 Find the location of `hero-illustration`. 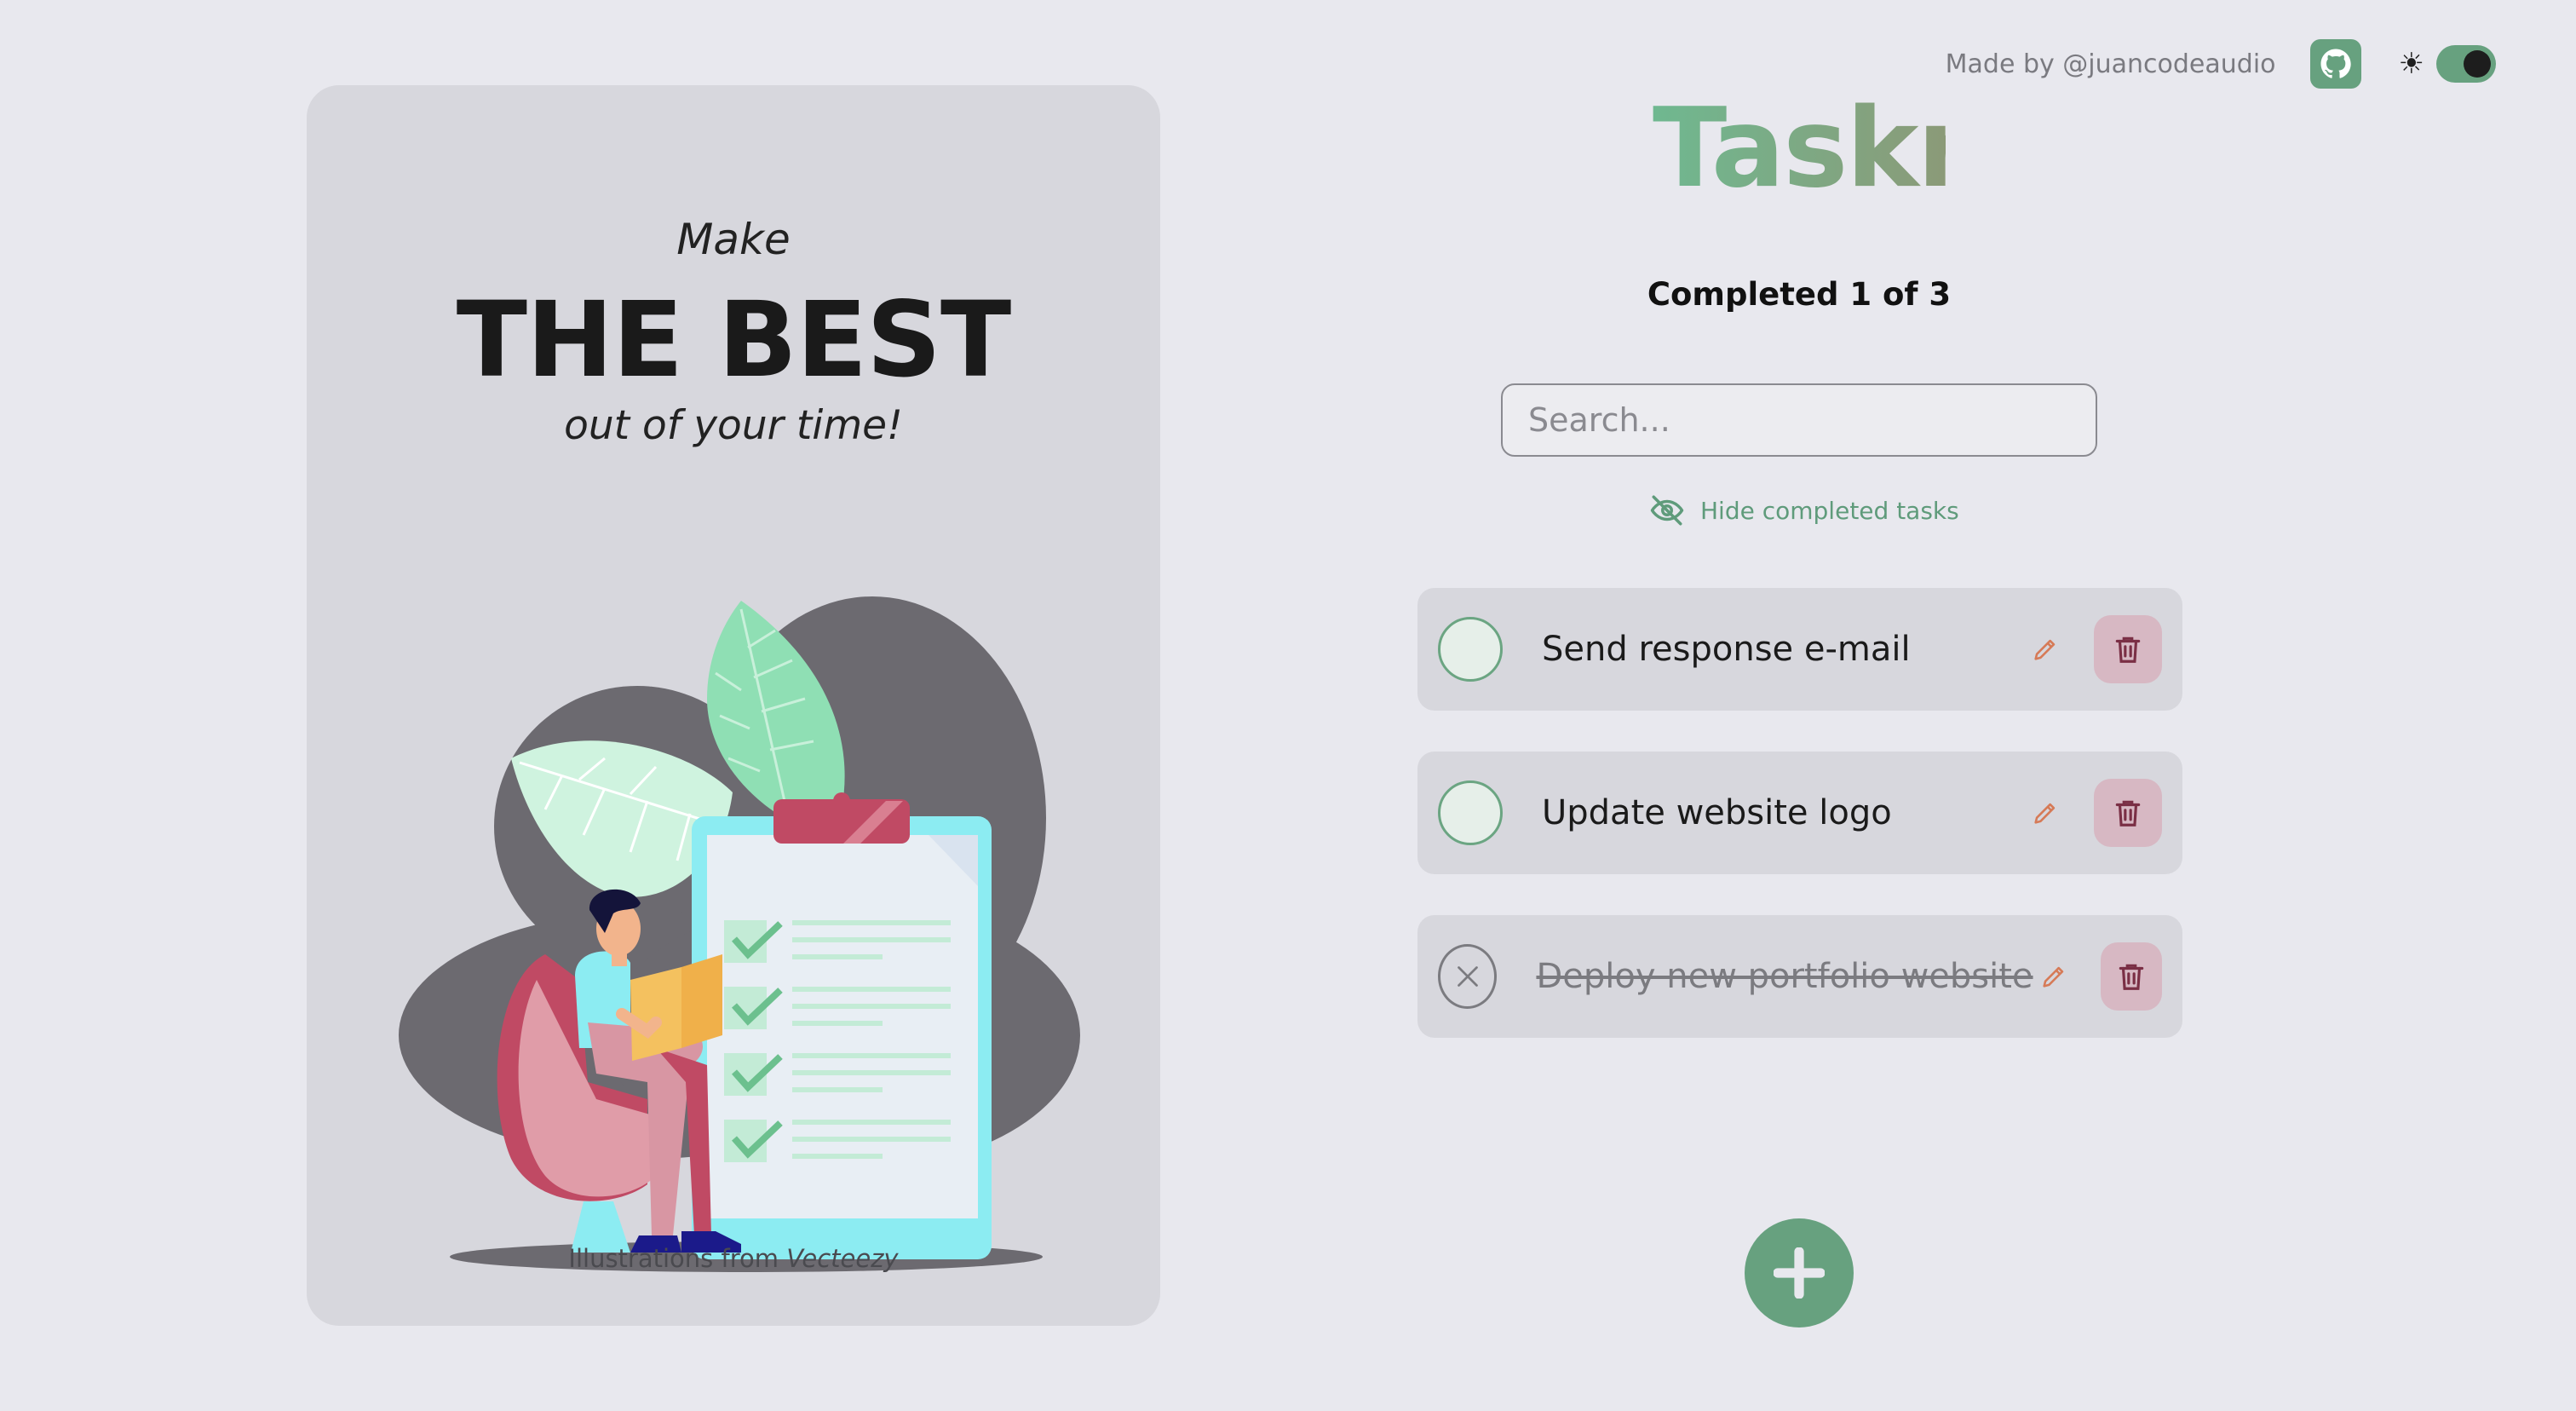

hero-illustration is located at coordinates (740, 934).